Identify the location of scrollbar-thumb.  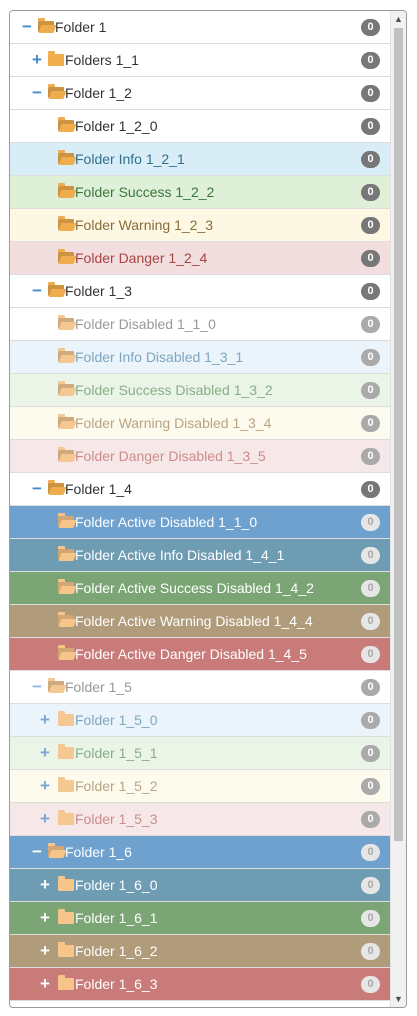
(398, 434).